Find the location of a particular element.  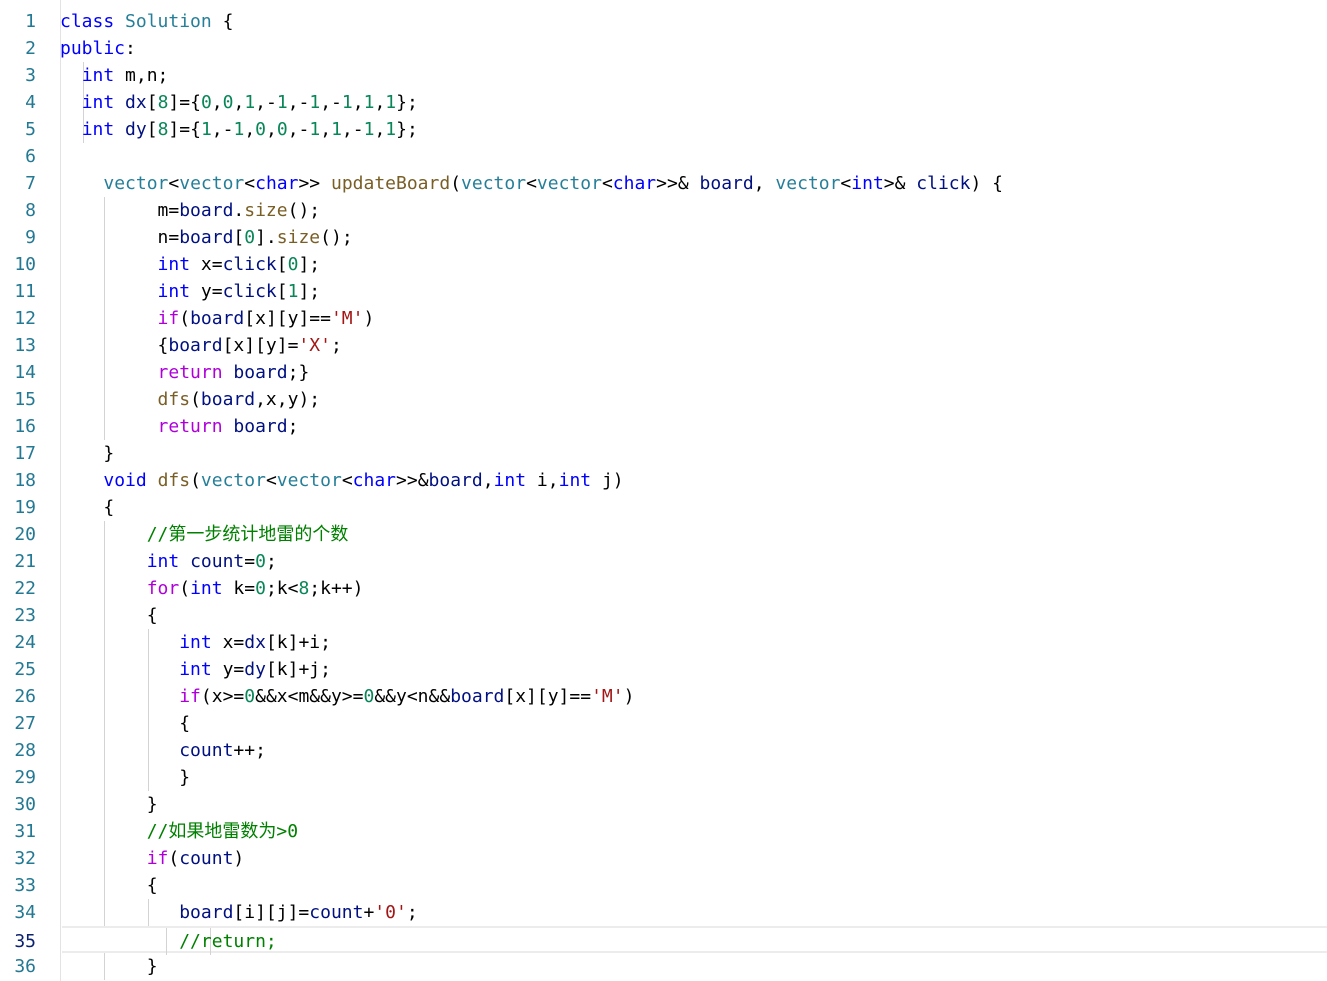

line-number: 35 is located at coordinates (25, 941).